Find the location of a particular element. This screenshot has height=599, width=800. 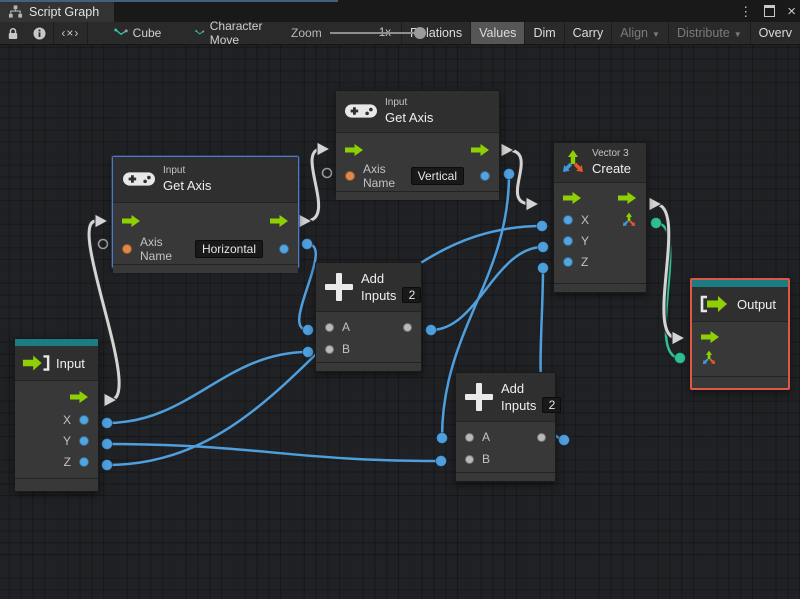

port-label: X is located at coordinates (585, 220).